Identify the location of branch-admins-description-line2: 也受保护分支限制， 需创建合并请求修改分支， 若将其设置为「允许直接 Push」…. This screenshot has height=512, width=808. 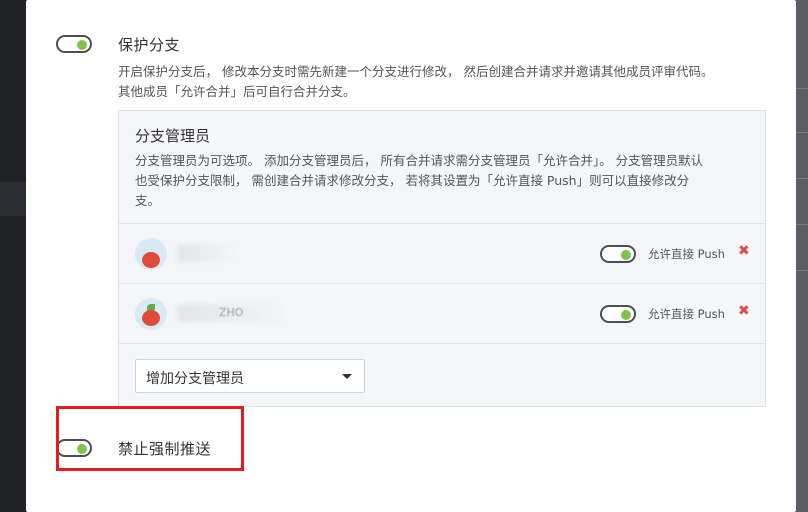
(412, 180).